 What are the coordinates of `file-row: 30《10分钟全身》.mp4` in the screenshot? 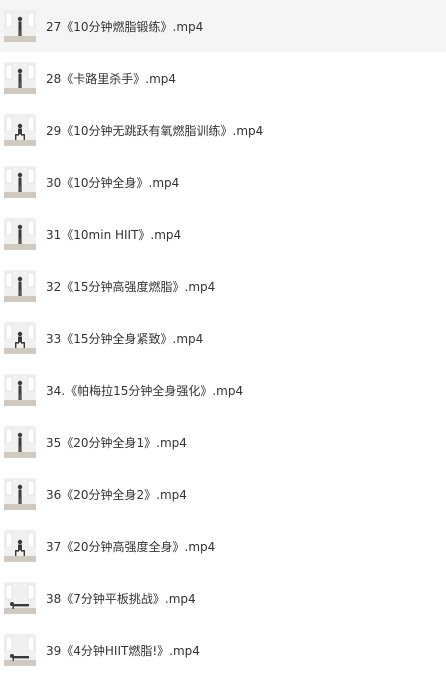 It's located at (223, 182).